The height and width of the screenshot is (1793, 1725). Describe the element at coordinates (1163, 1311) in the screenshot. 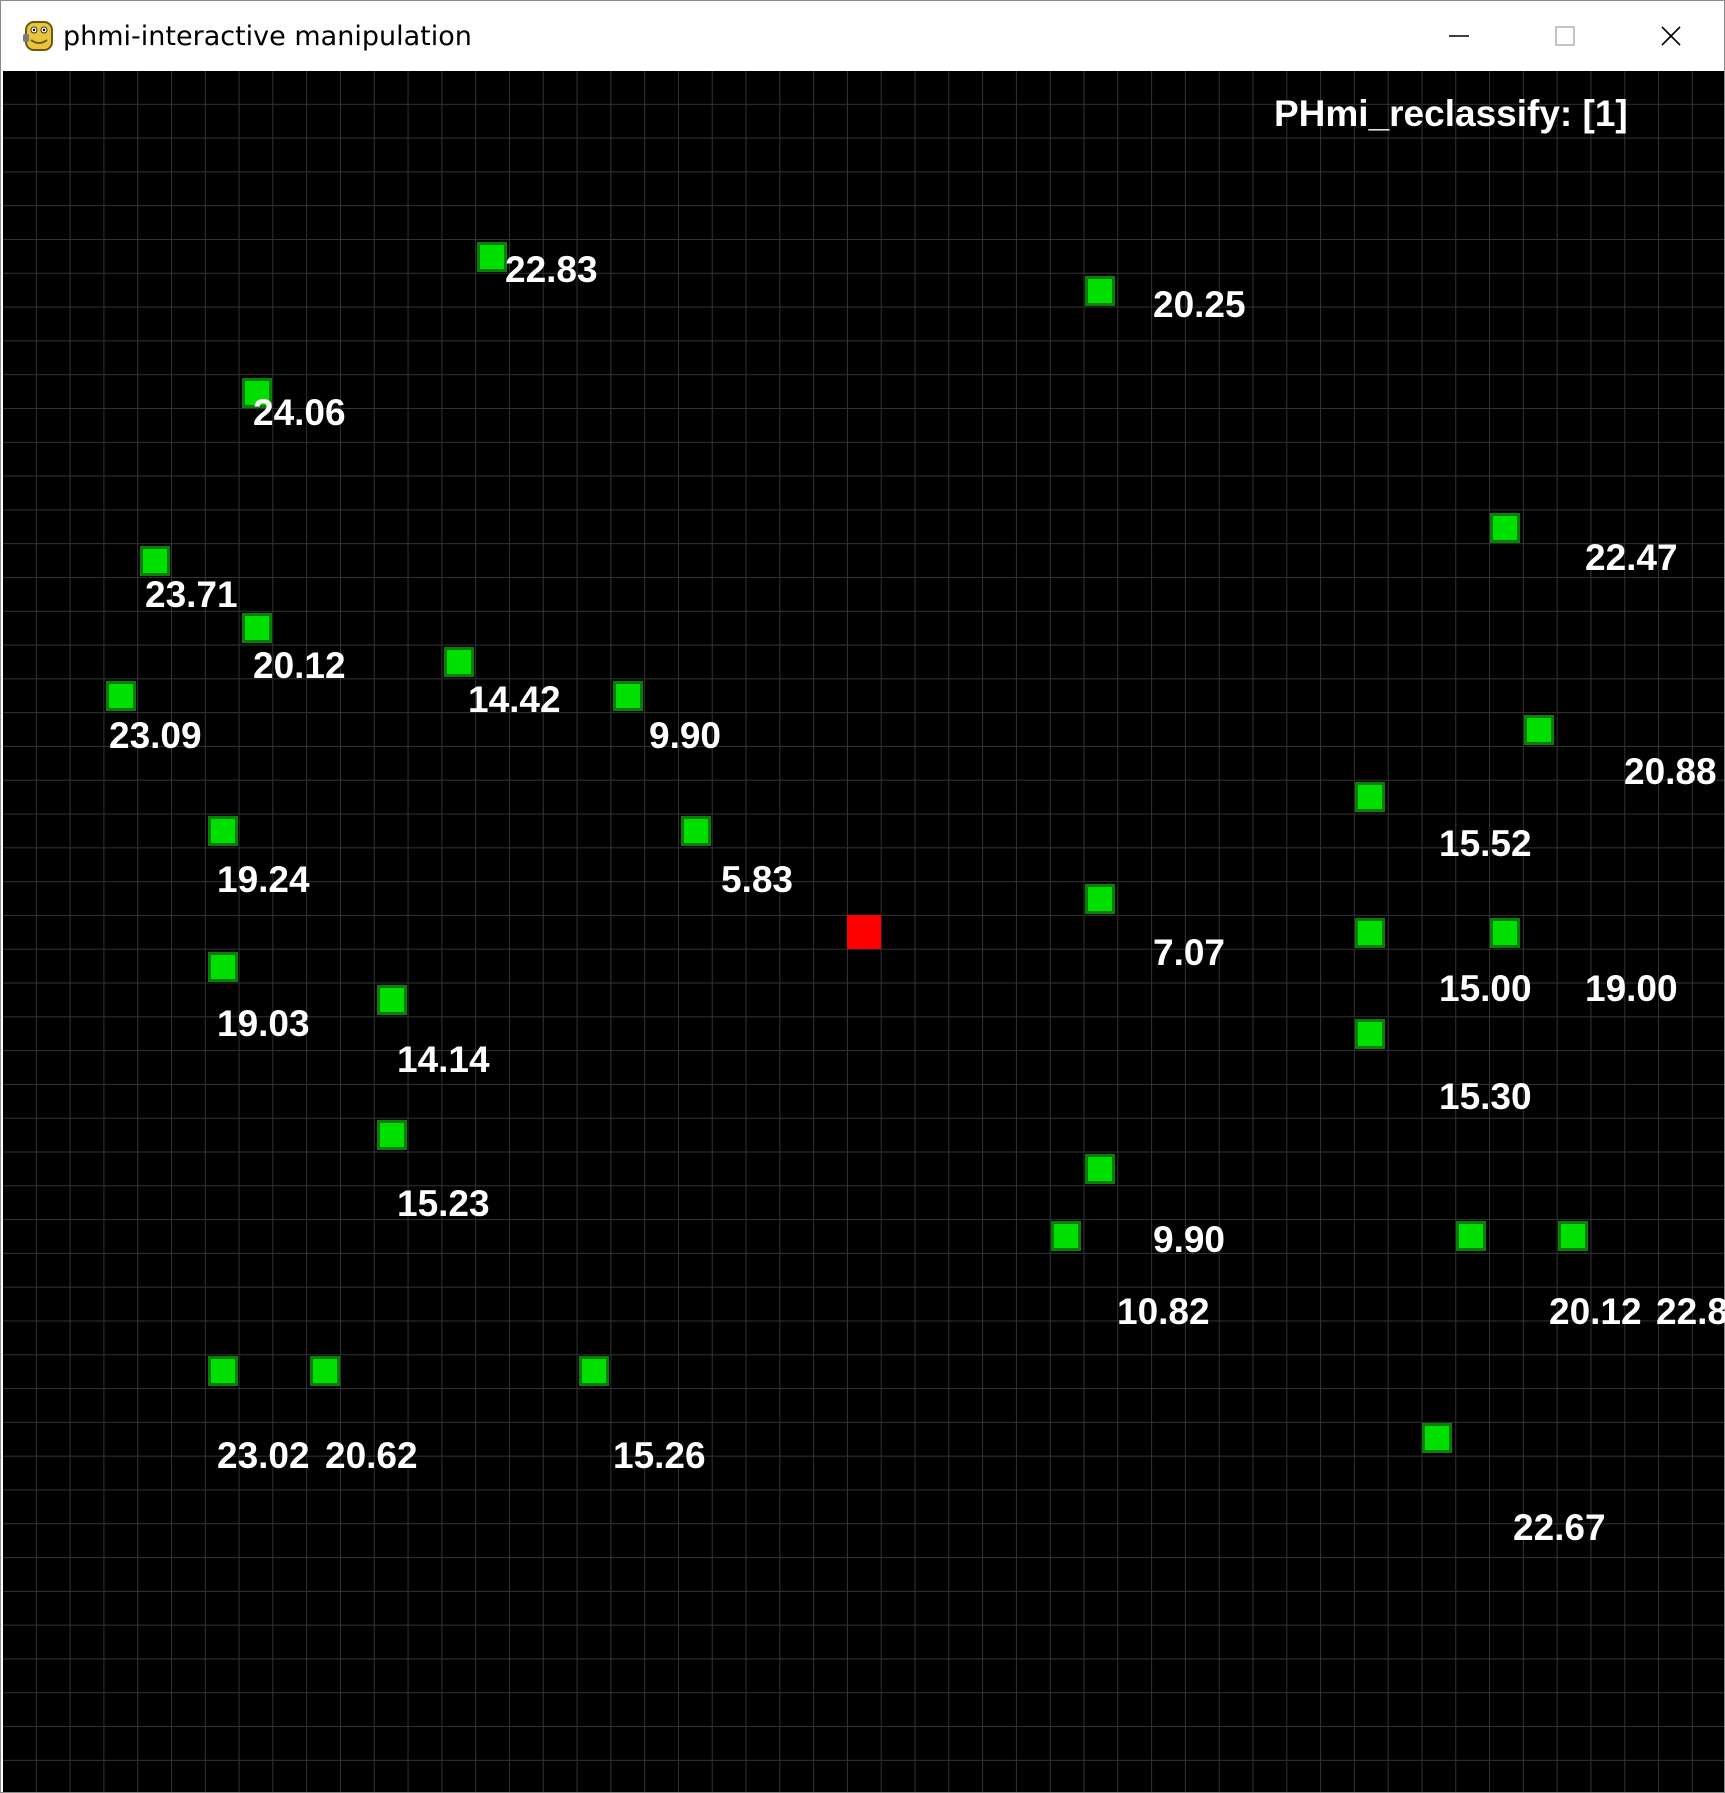

I see `node-value: 10.82` at that location.